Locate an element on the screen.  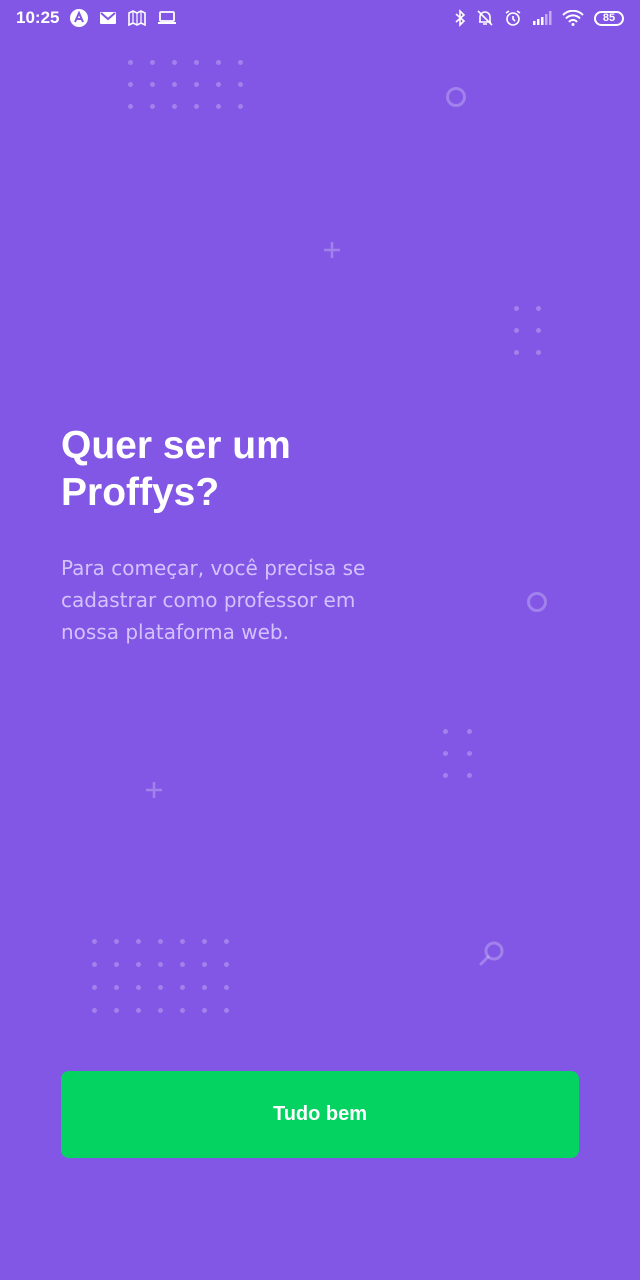
maps-icon is located at coordinates (137, 18).